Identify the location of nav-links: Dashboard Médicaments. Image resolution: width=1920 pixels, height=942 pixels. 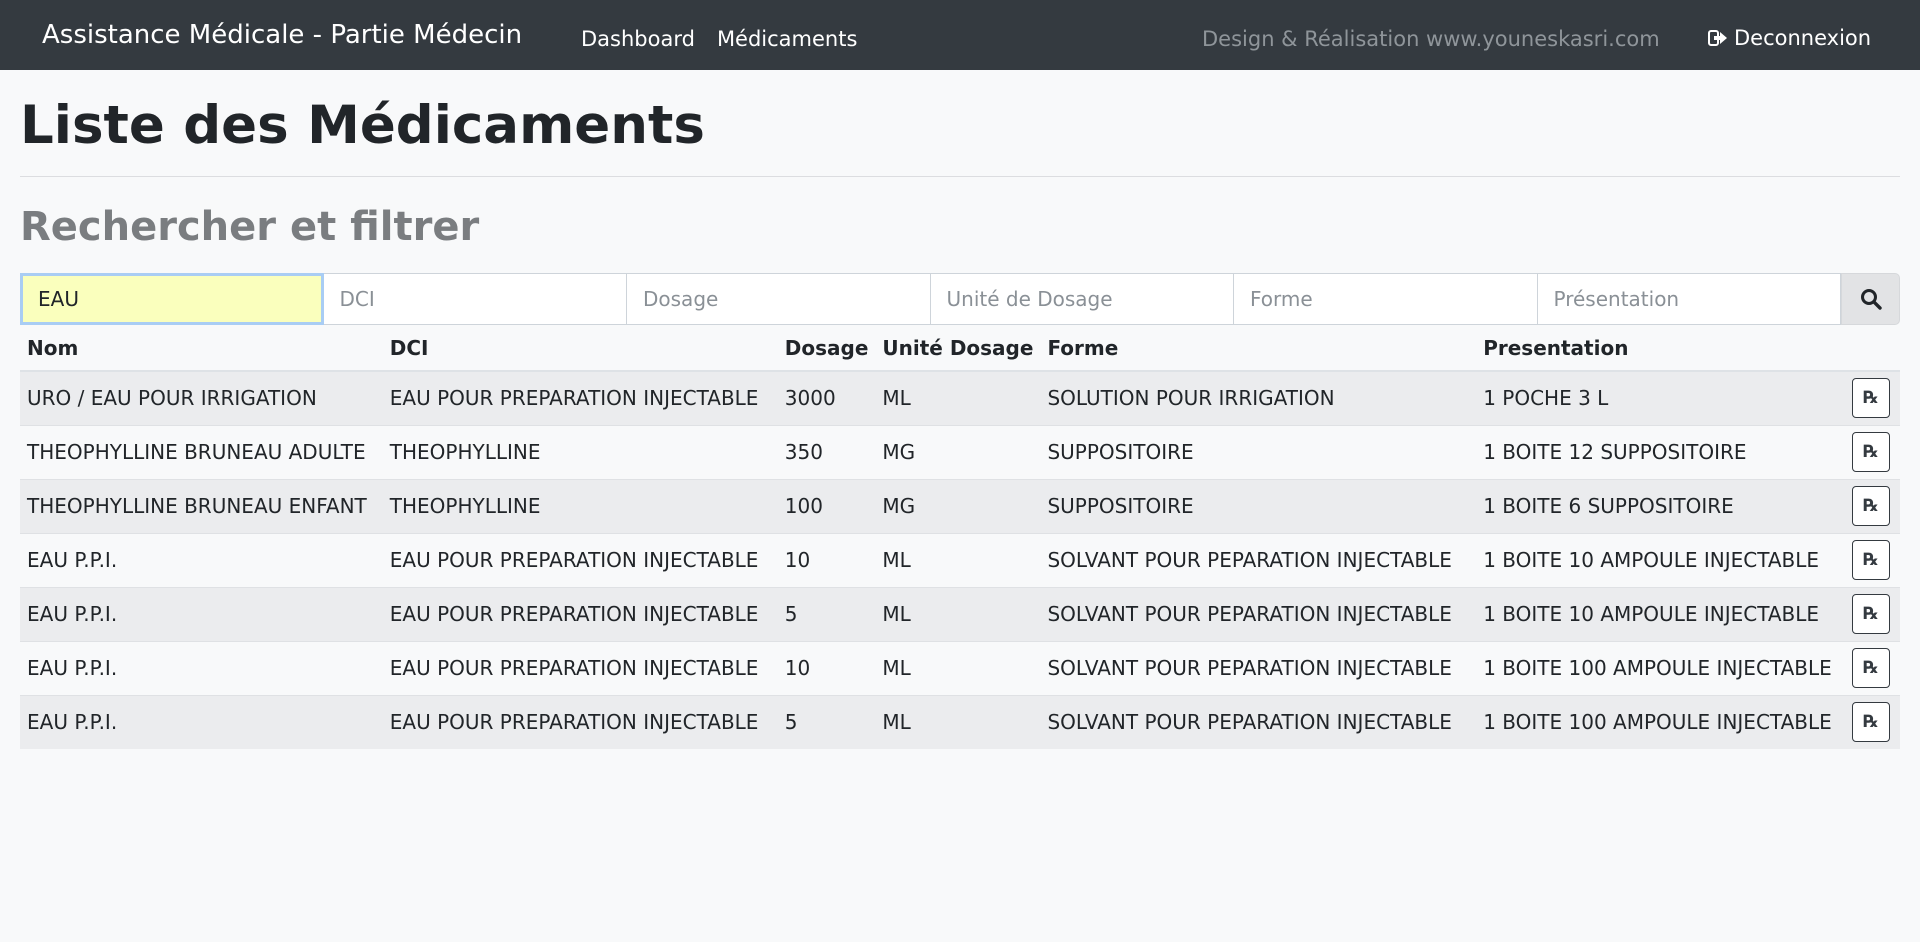
(719, 39).